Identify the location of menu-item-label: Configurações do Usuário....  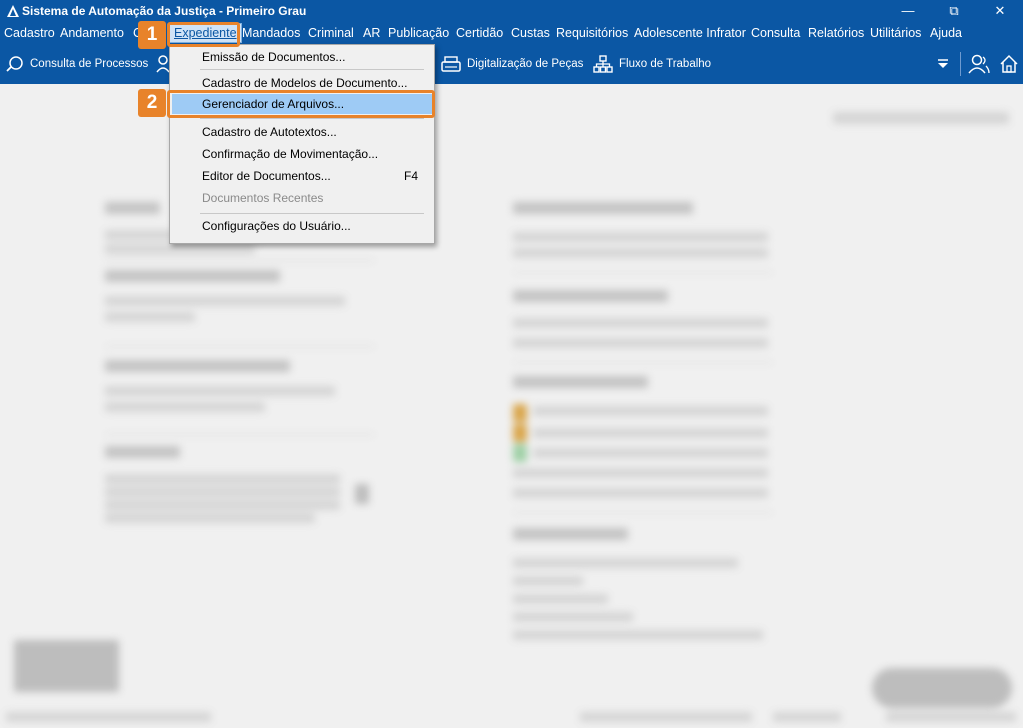
(276, 226).